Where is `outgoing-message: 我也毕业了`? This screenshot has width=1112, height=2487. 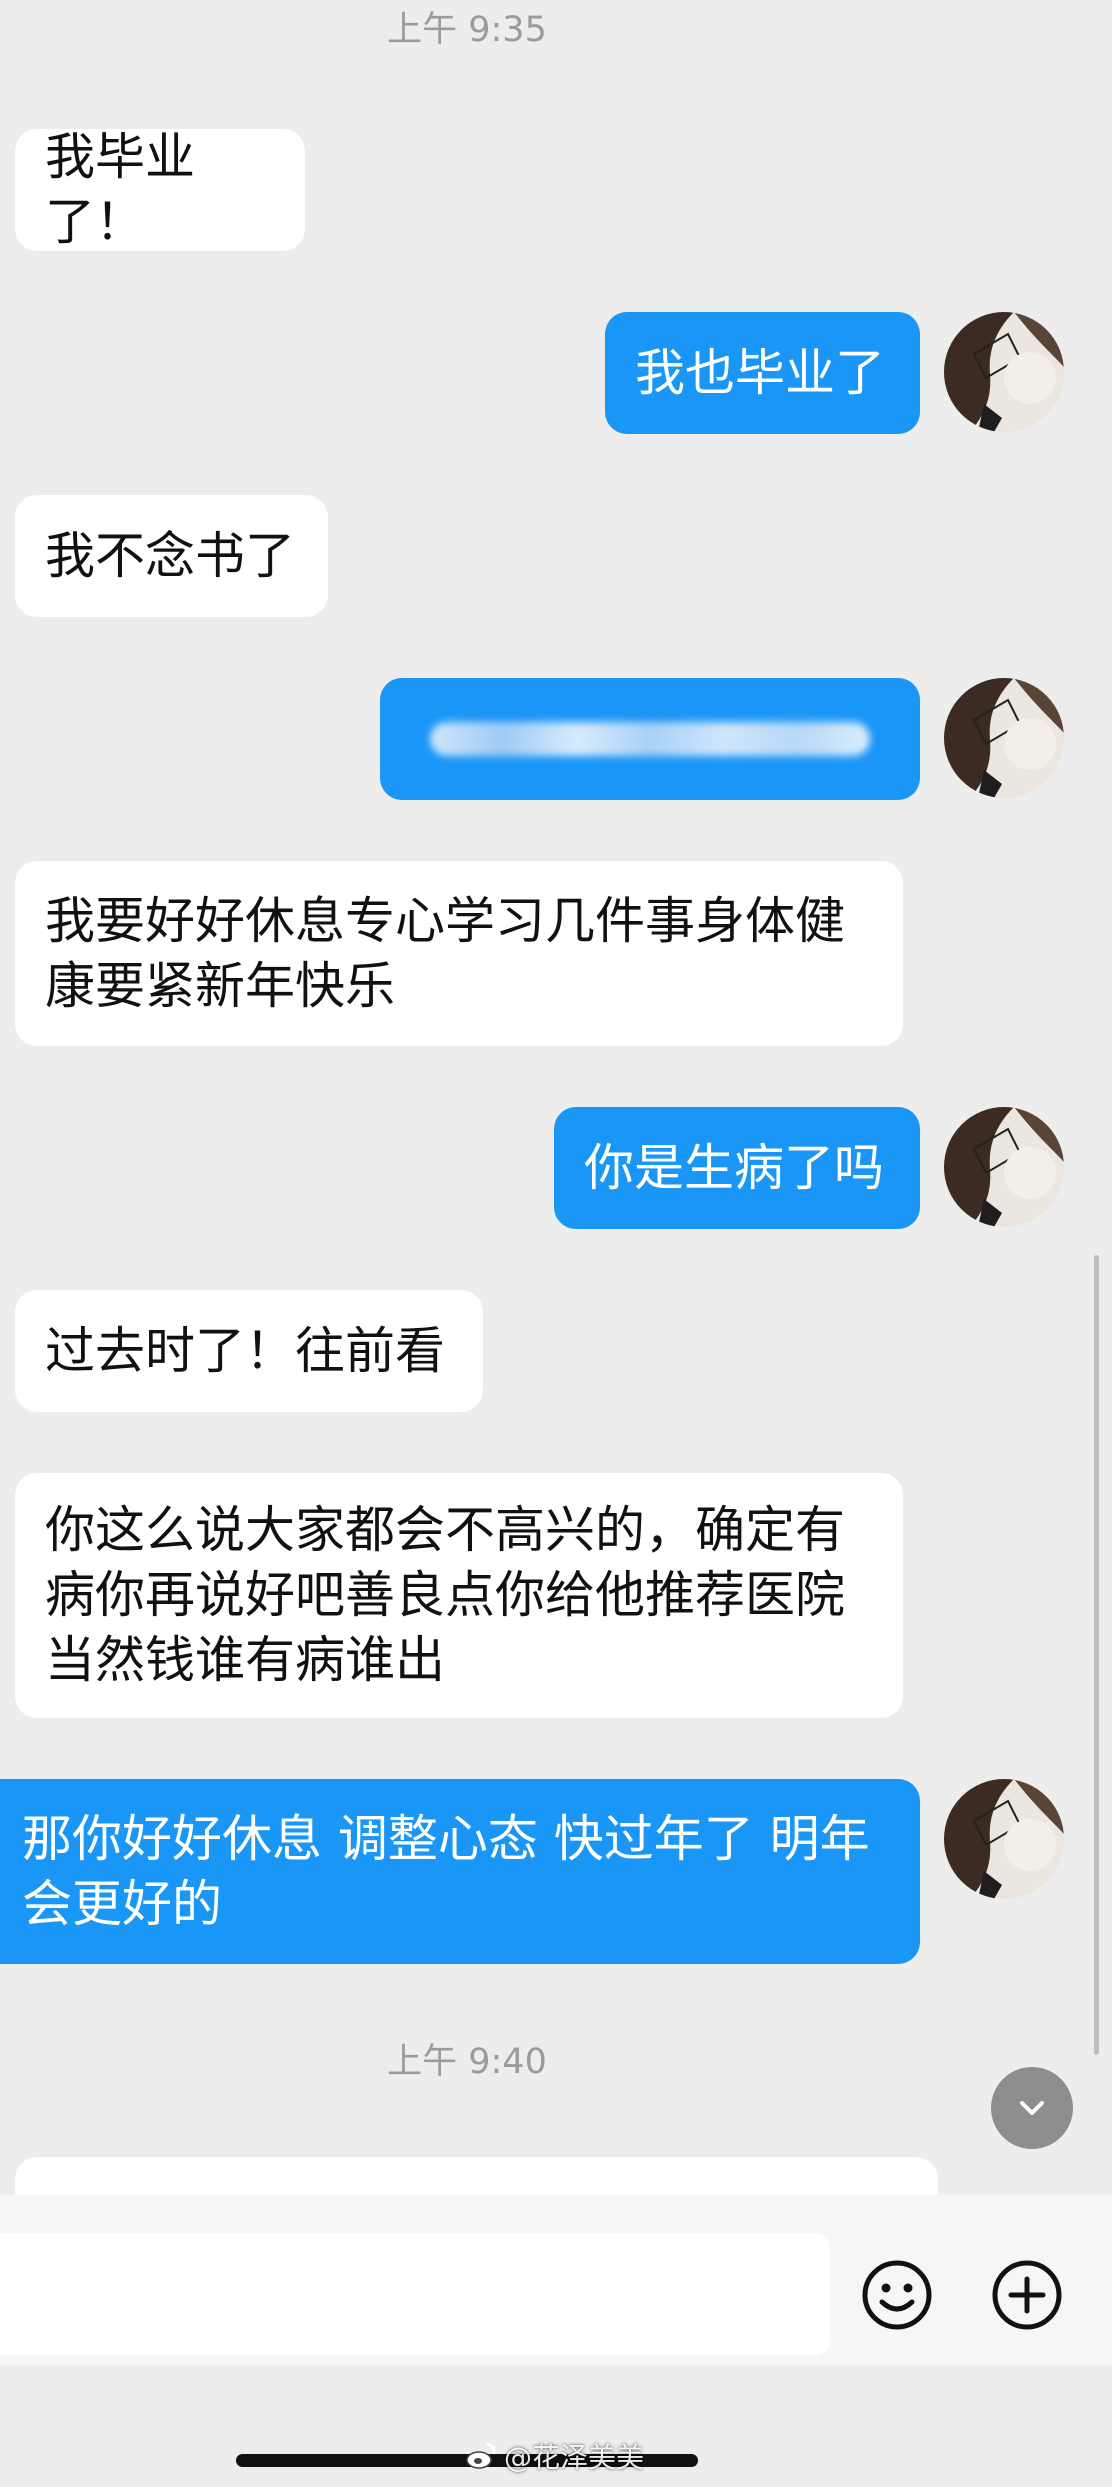
outgoing-message: 我也毕业了 is located at coordinates (762, 373).